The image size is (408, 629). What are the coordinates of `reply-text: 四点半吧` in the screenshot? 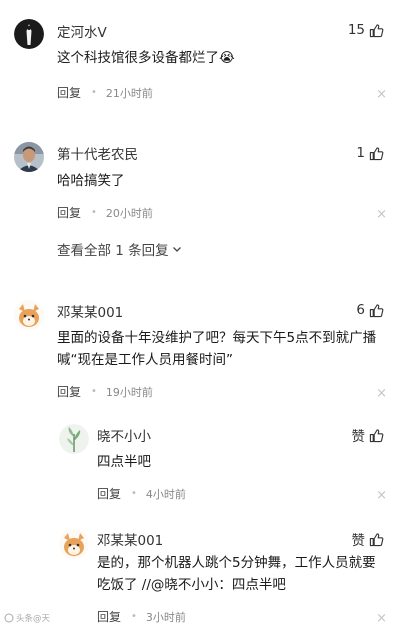 It's located at (124, 462).